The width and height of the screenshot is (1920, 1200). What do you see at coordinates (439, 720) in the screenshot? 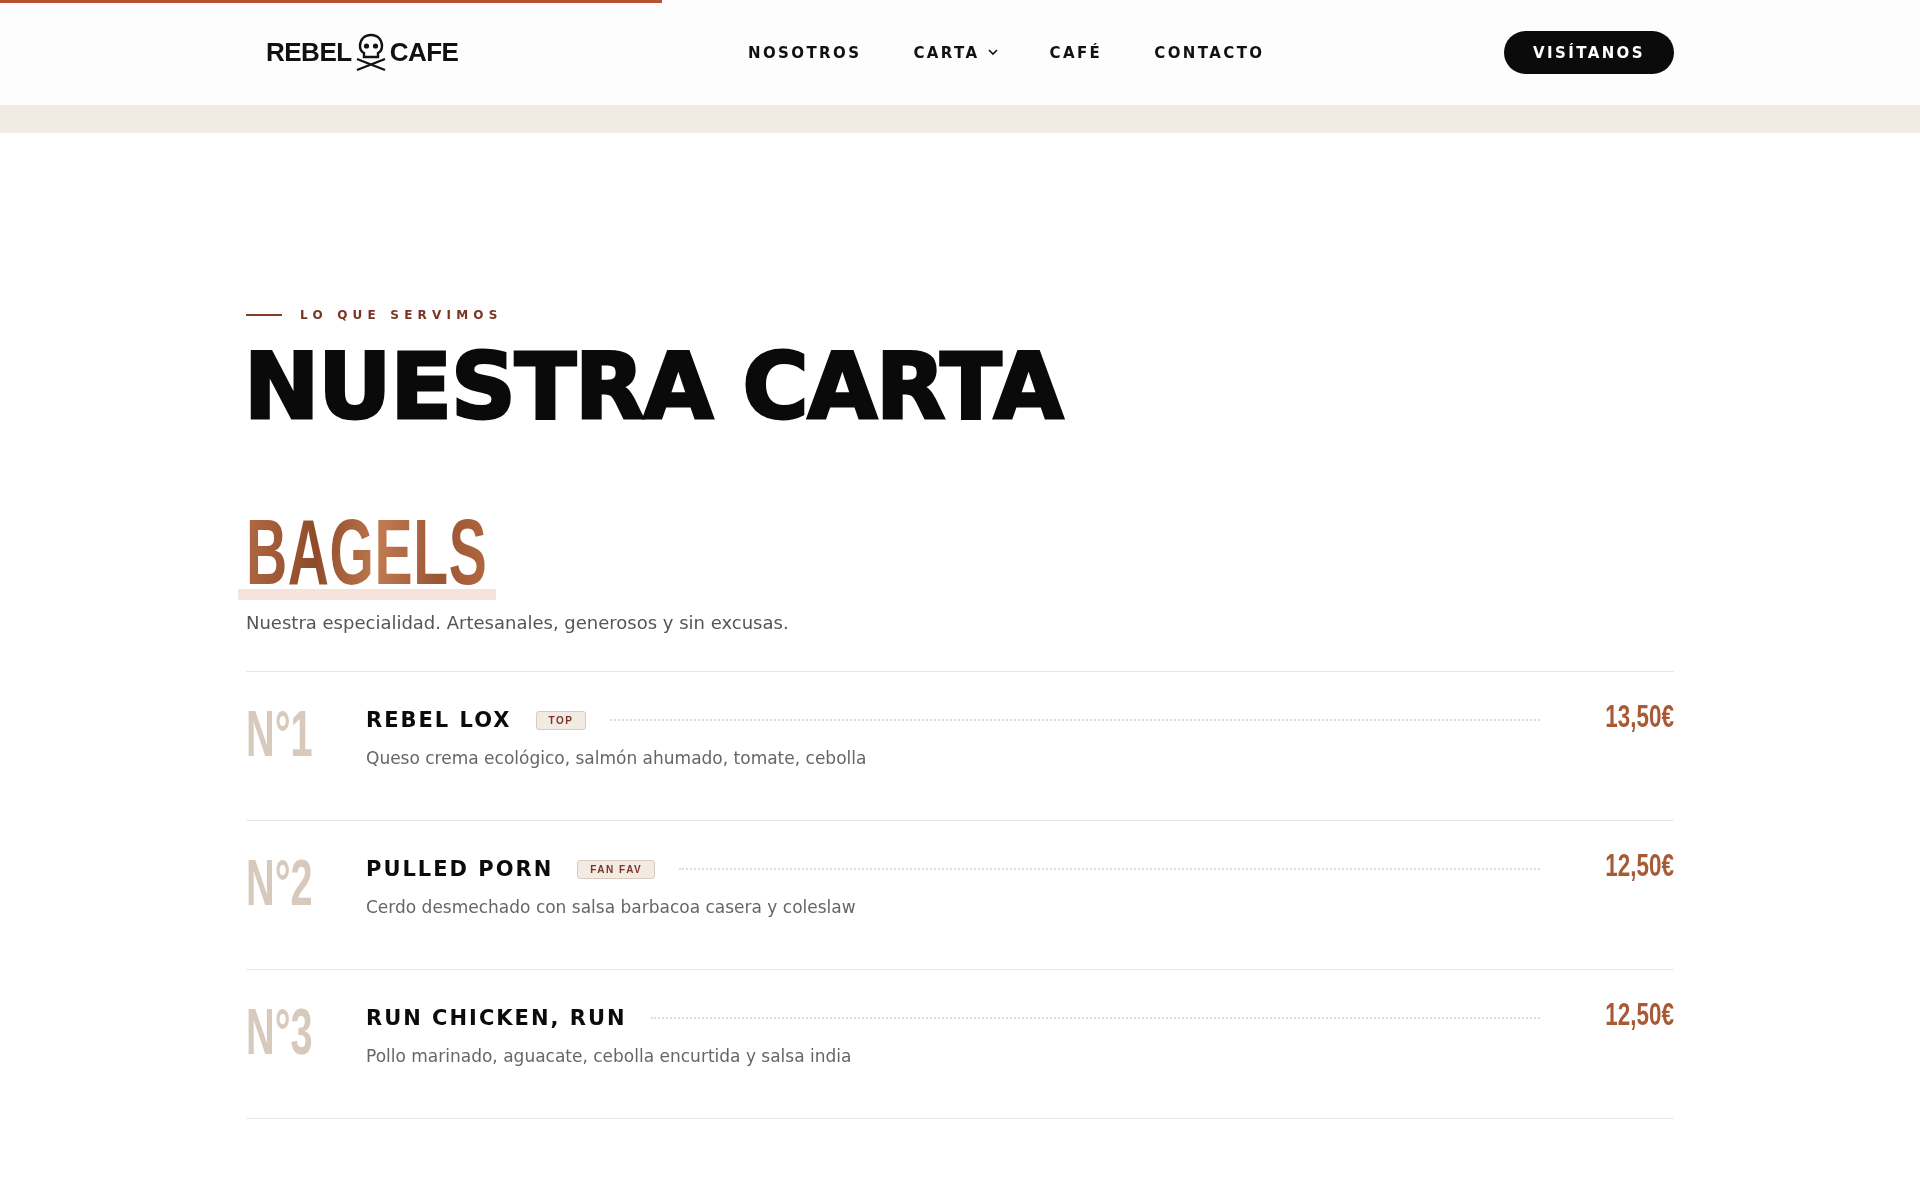
I see `item-name: REBEL LOX` at bounding box center [439, 720].